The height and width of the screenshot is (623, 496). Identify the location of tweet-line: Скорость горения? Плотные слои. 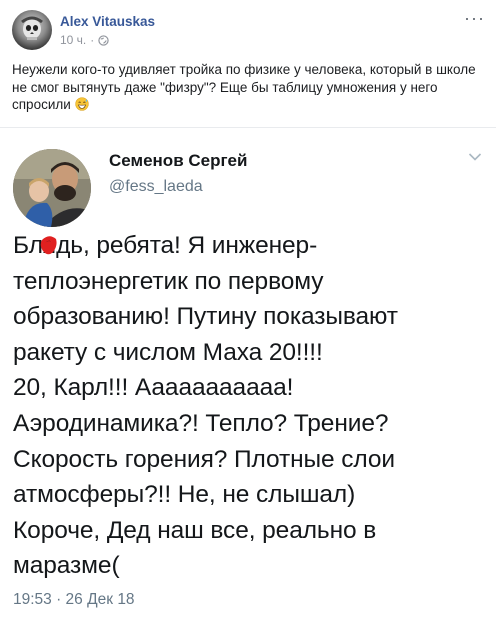
(204, 459).